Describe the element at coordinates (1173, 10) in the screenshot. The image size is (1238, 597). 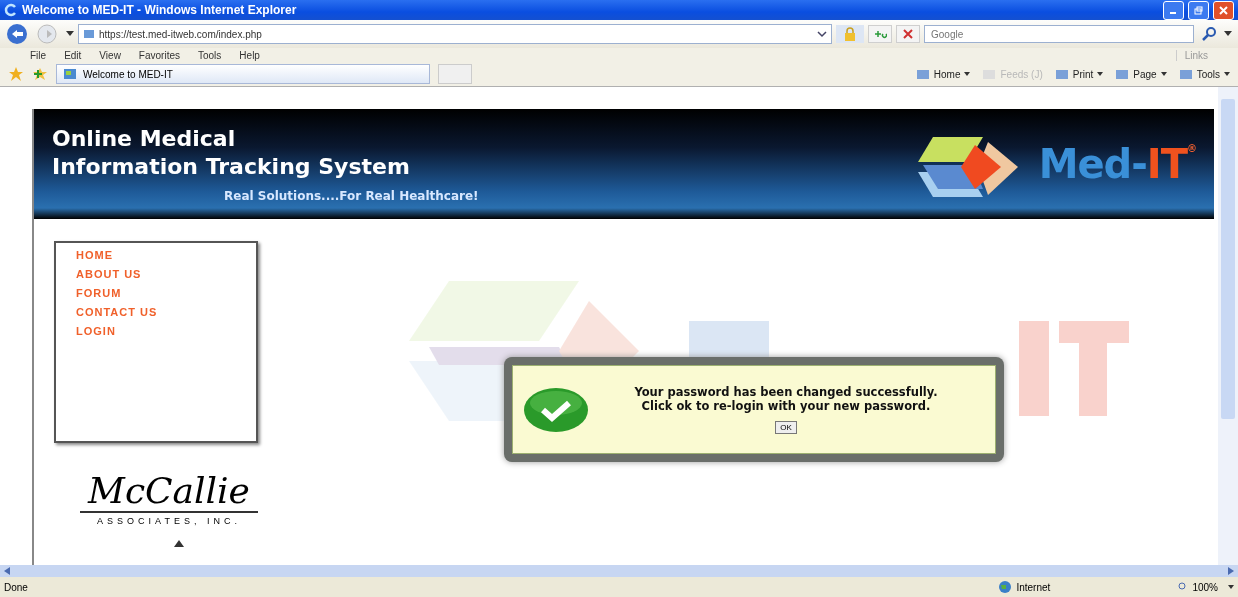
I see `minimize-button` at that location.